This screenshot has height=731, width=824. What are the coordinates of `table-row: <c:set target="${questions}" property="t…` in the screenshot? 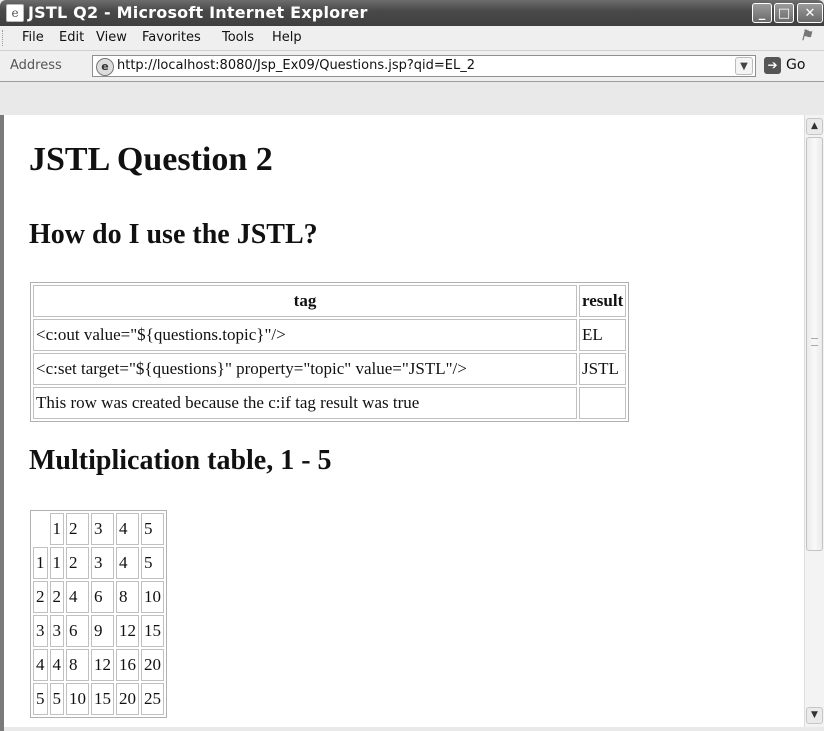 It's located at (330, 369).